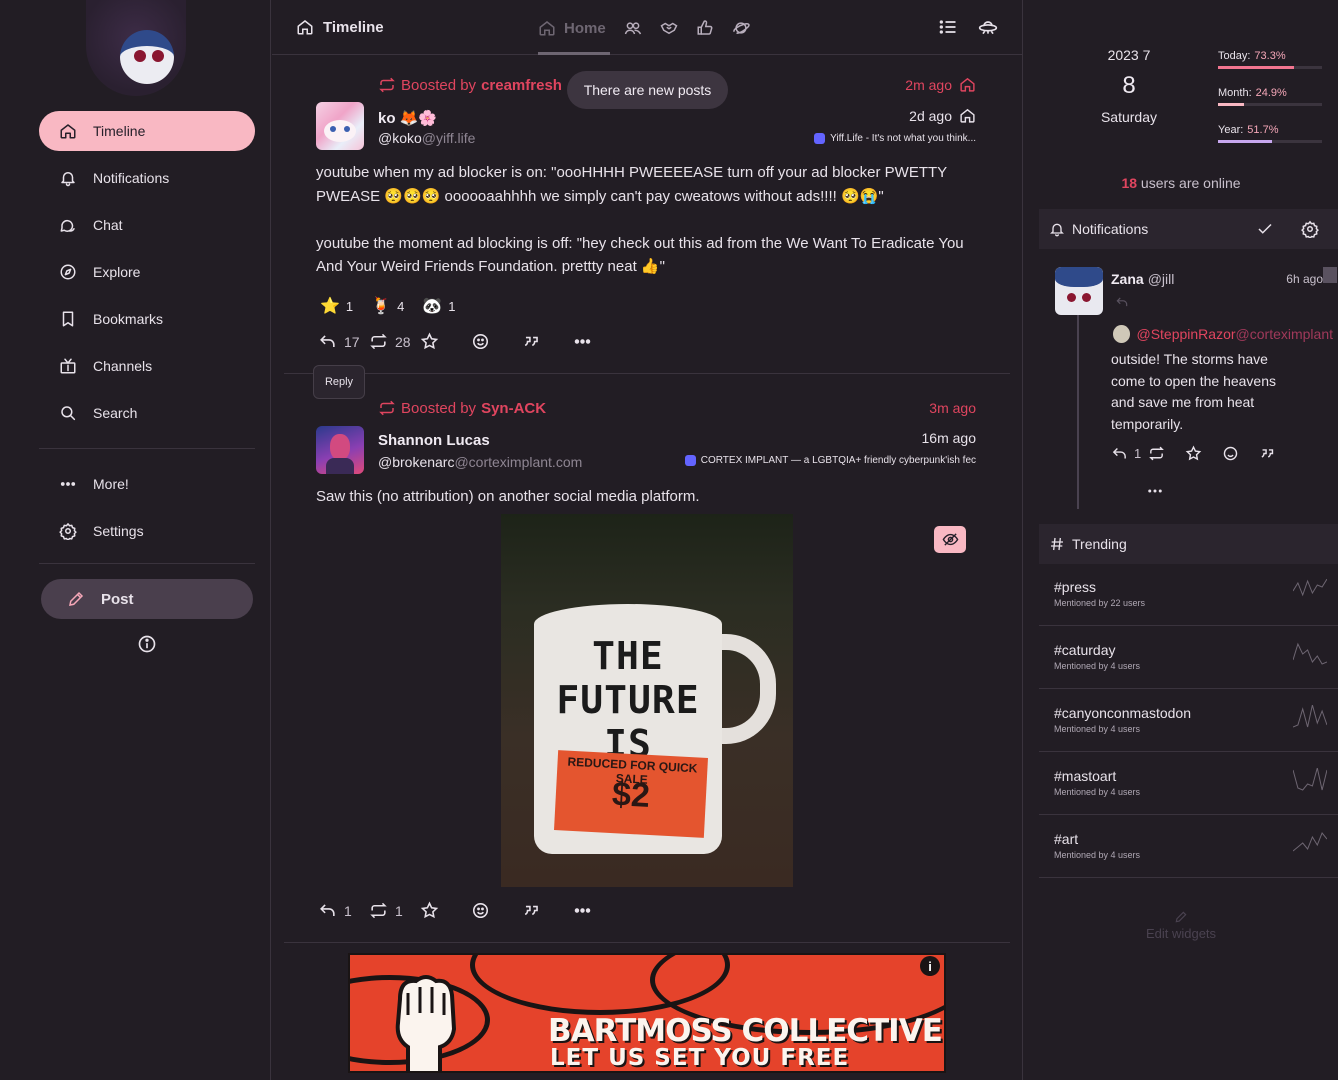 The width and height of the screenshot is (1338, 1080). Describe the element at coordinates (1223, 334) in the screenshot. I see `mention-line: @SteppinRazor @corteximplant` at that location.